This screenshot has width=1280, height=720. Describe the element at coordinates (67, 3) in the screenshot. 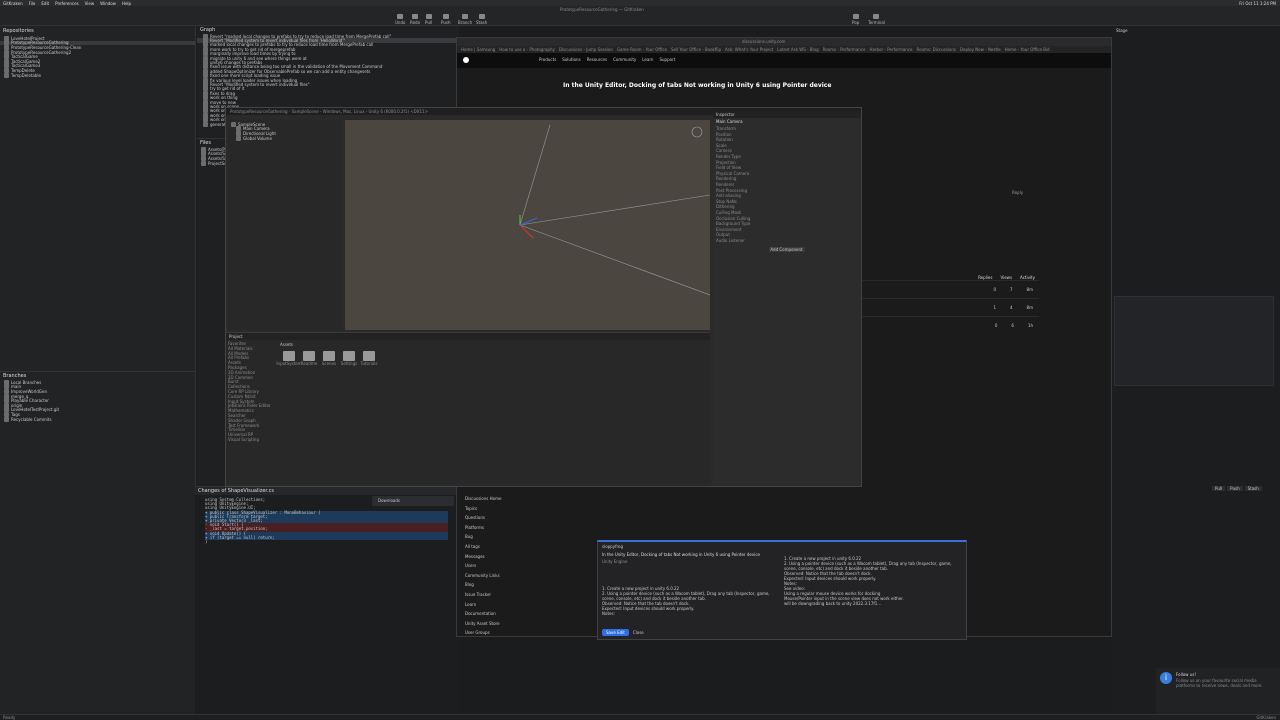

I see `menu-item: Preferences` at that location.